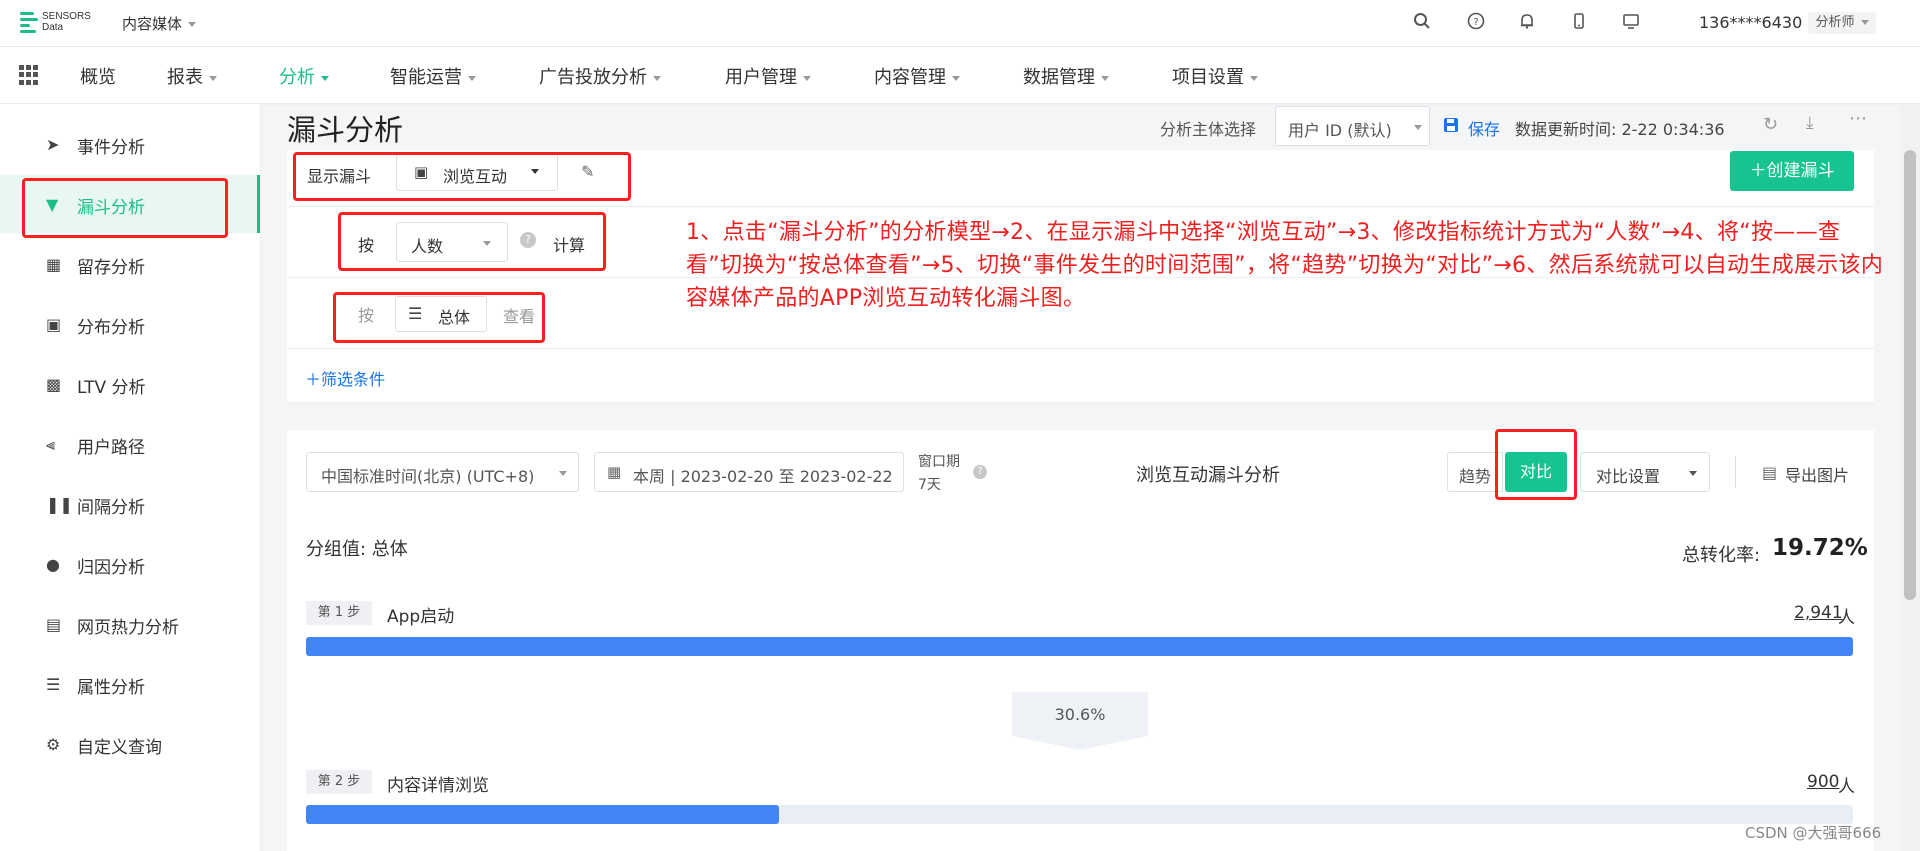 The width and height of the screenshot is (1920, 851). I want to click on apps-grid-icon, so click(29, 75).